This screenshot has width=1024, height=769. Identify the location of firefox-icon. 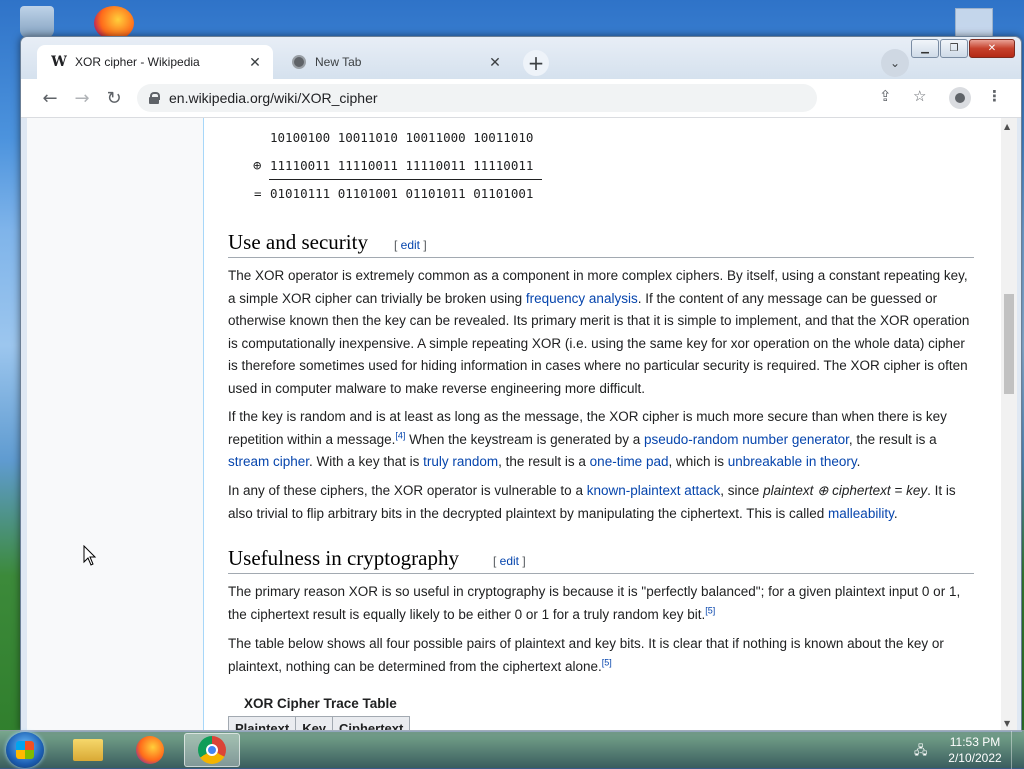
(150, 750).